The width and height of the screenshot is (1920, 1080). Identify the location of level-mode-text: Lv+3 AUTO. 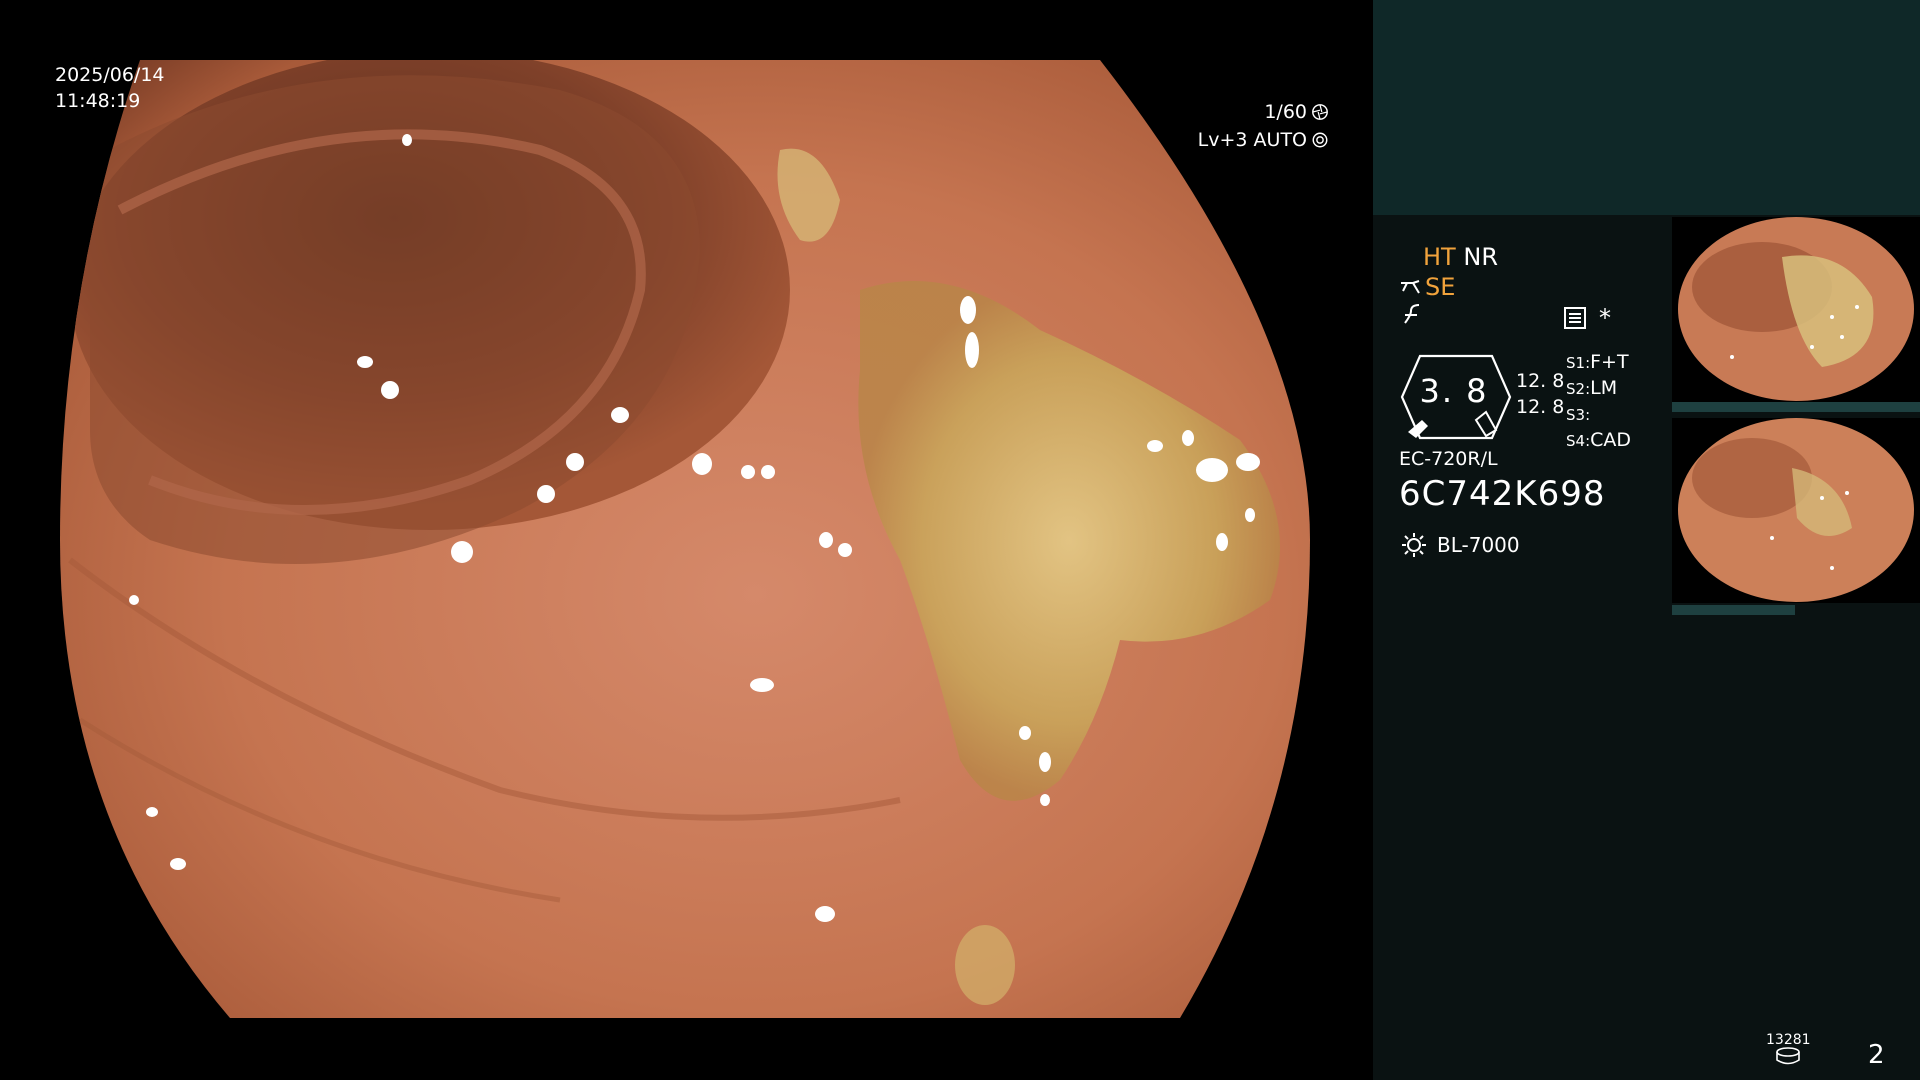
(1252, 140).